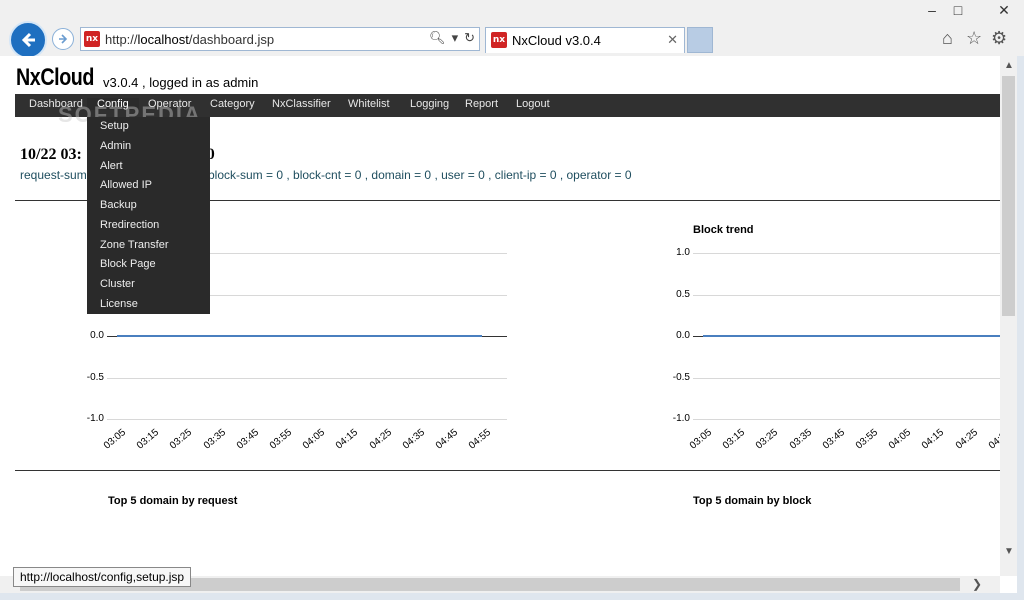  I want to click on x-tick-label: 04:25, so click(966, 439).